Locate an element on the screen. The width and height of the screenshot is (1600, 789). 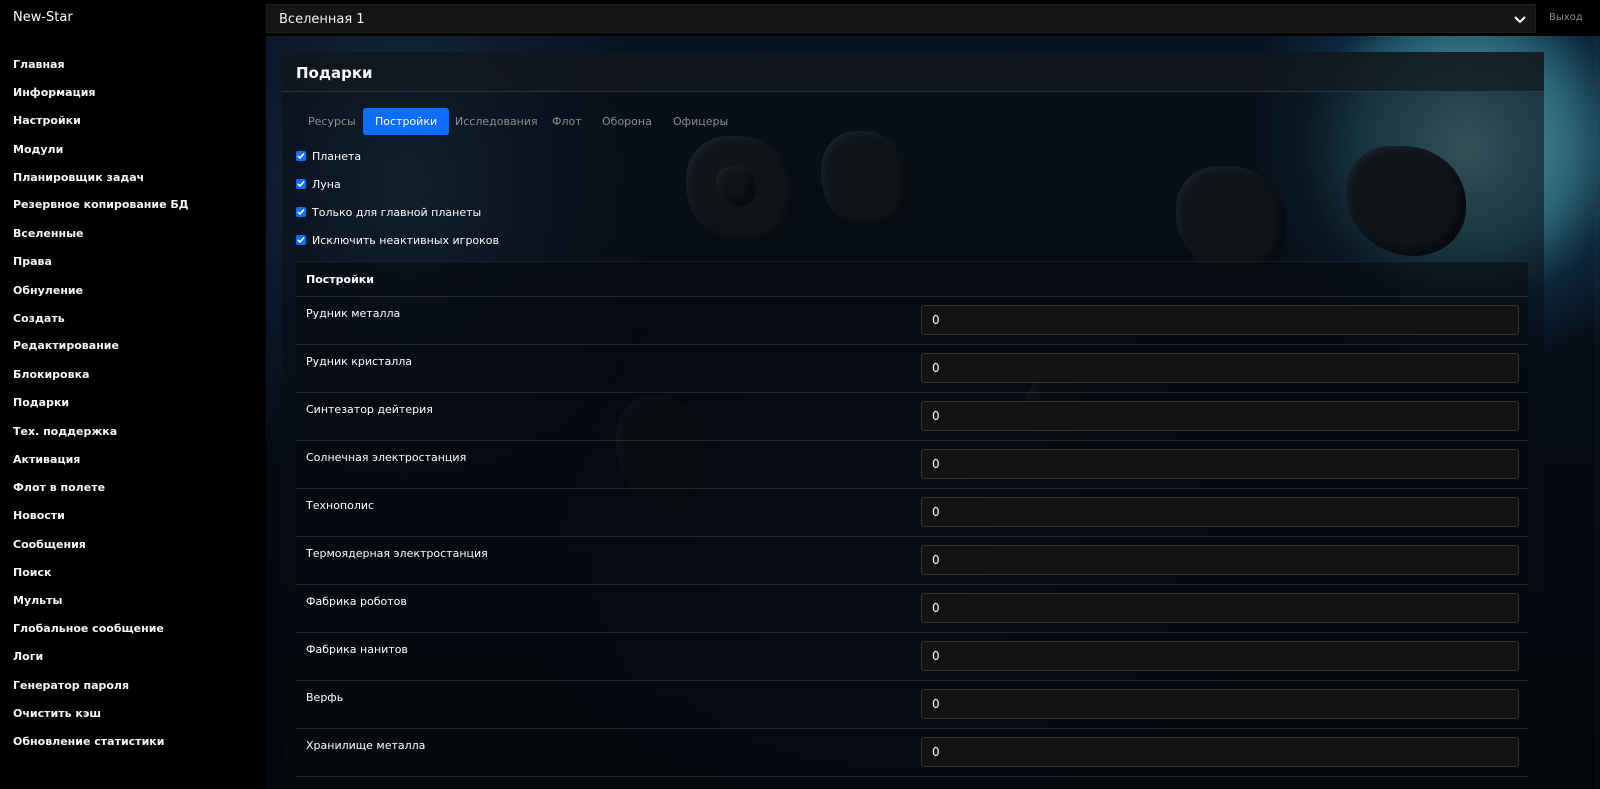
sidebar-item-home: Главная is located at coordinates (39, 64).